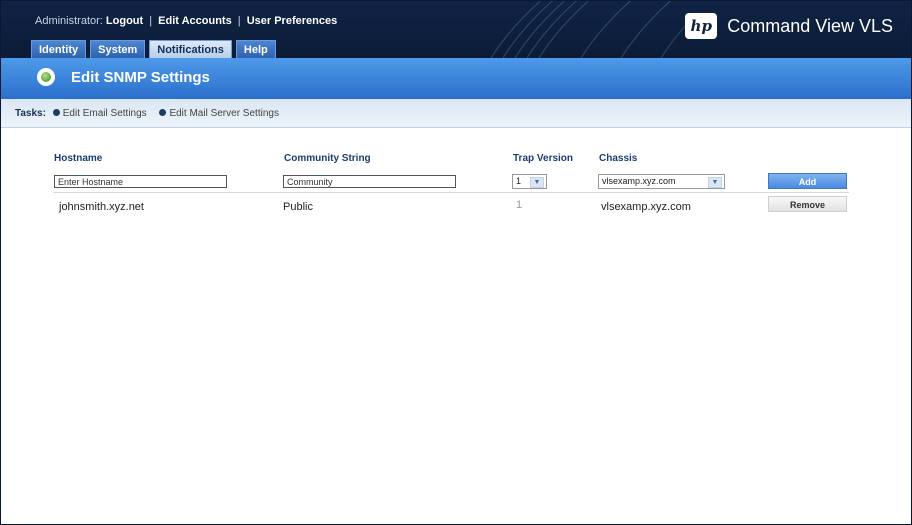 The height and width of the screenshot is (525, 912). Describe the element at coordinates (451, 192) in the screenshot. I see `row-divider` at that location.